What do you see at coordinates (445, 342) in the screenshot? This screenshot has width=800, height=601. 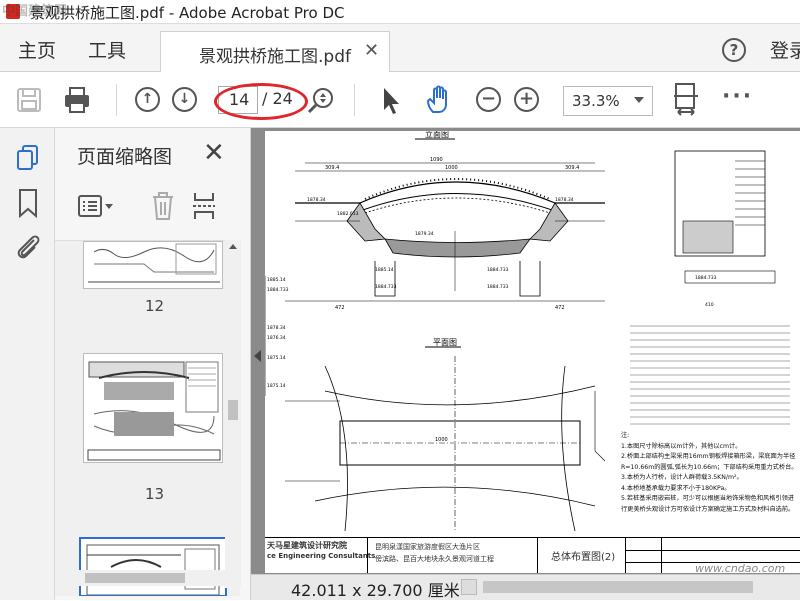 I see `plan-title: 平面图` at bounding box center [445, 342].